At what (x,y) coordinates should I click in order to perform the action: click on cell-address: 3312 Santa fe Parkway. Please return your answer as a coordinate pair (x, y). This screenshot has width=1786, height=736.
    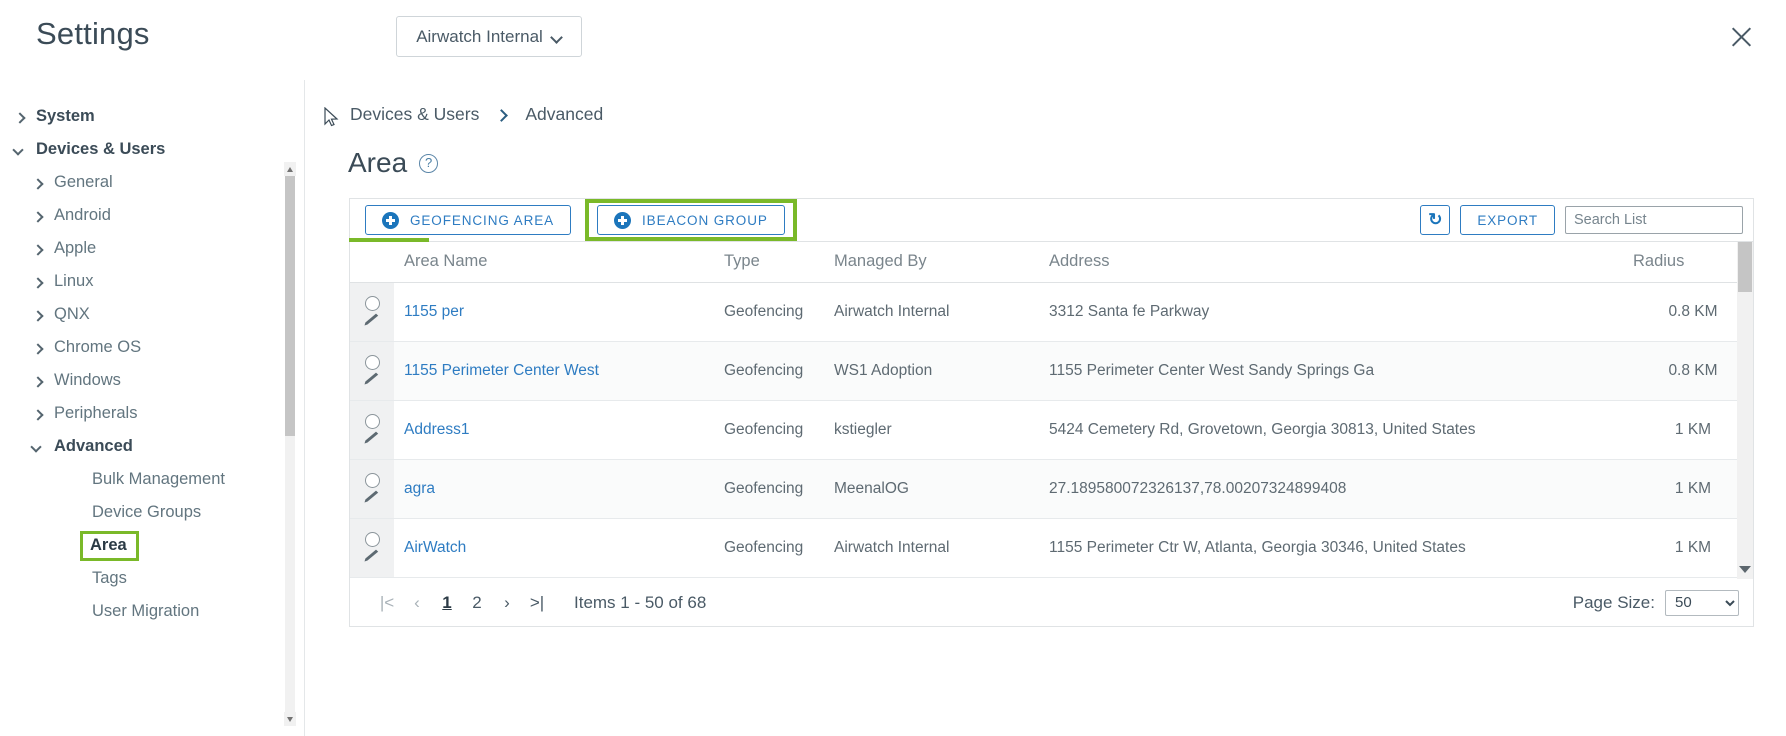
    Looking at the image, I should click on (1341, 312).